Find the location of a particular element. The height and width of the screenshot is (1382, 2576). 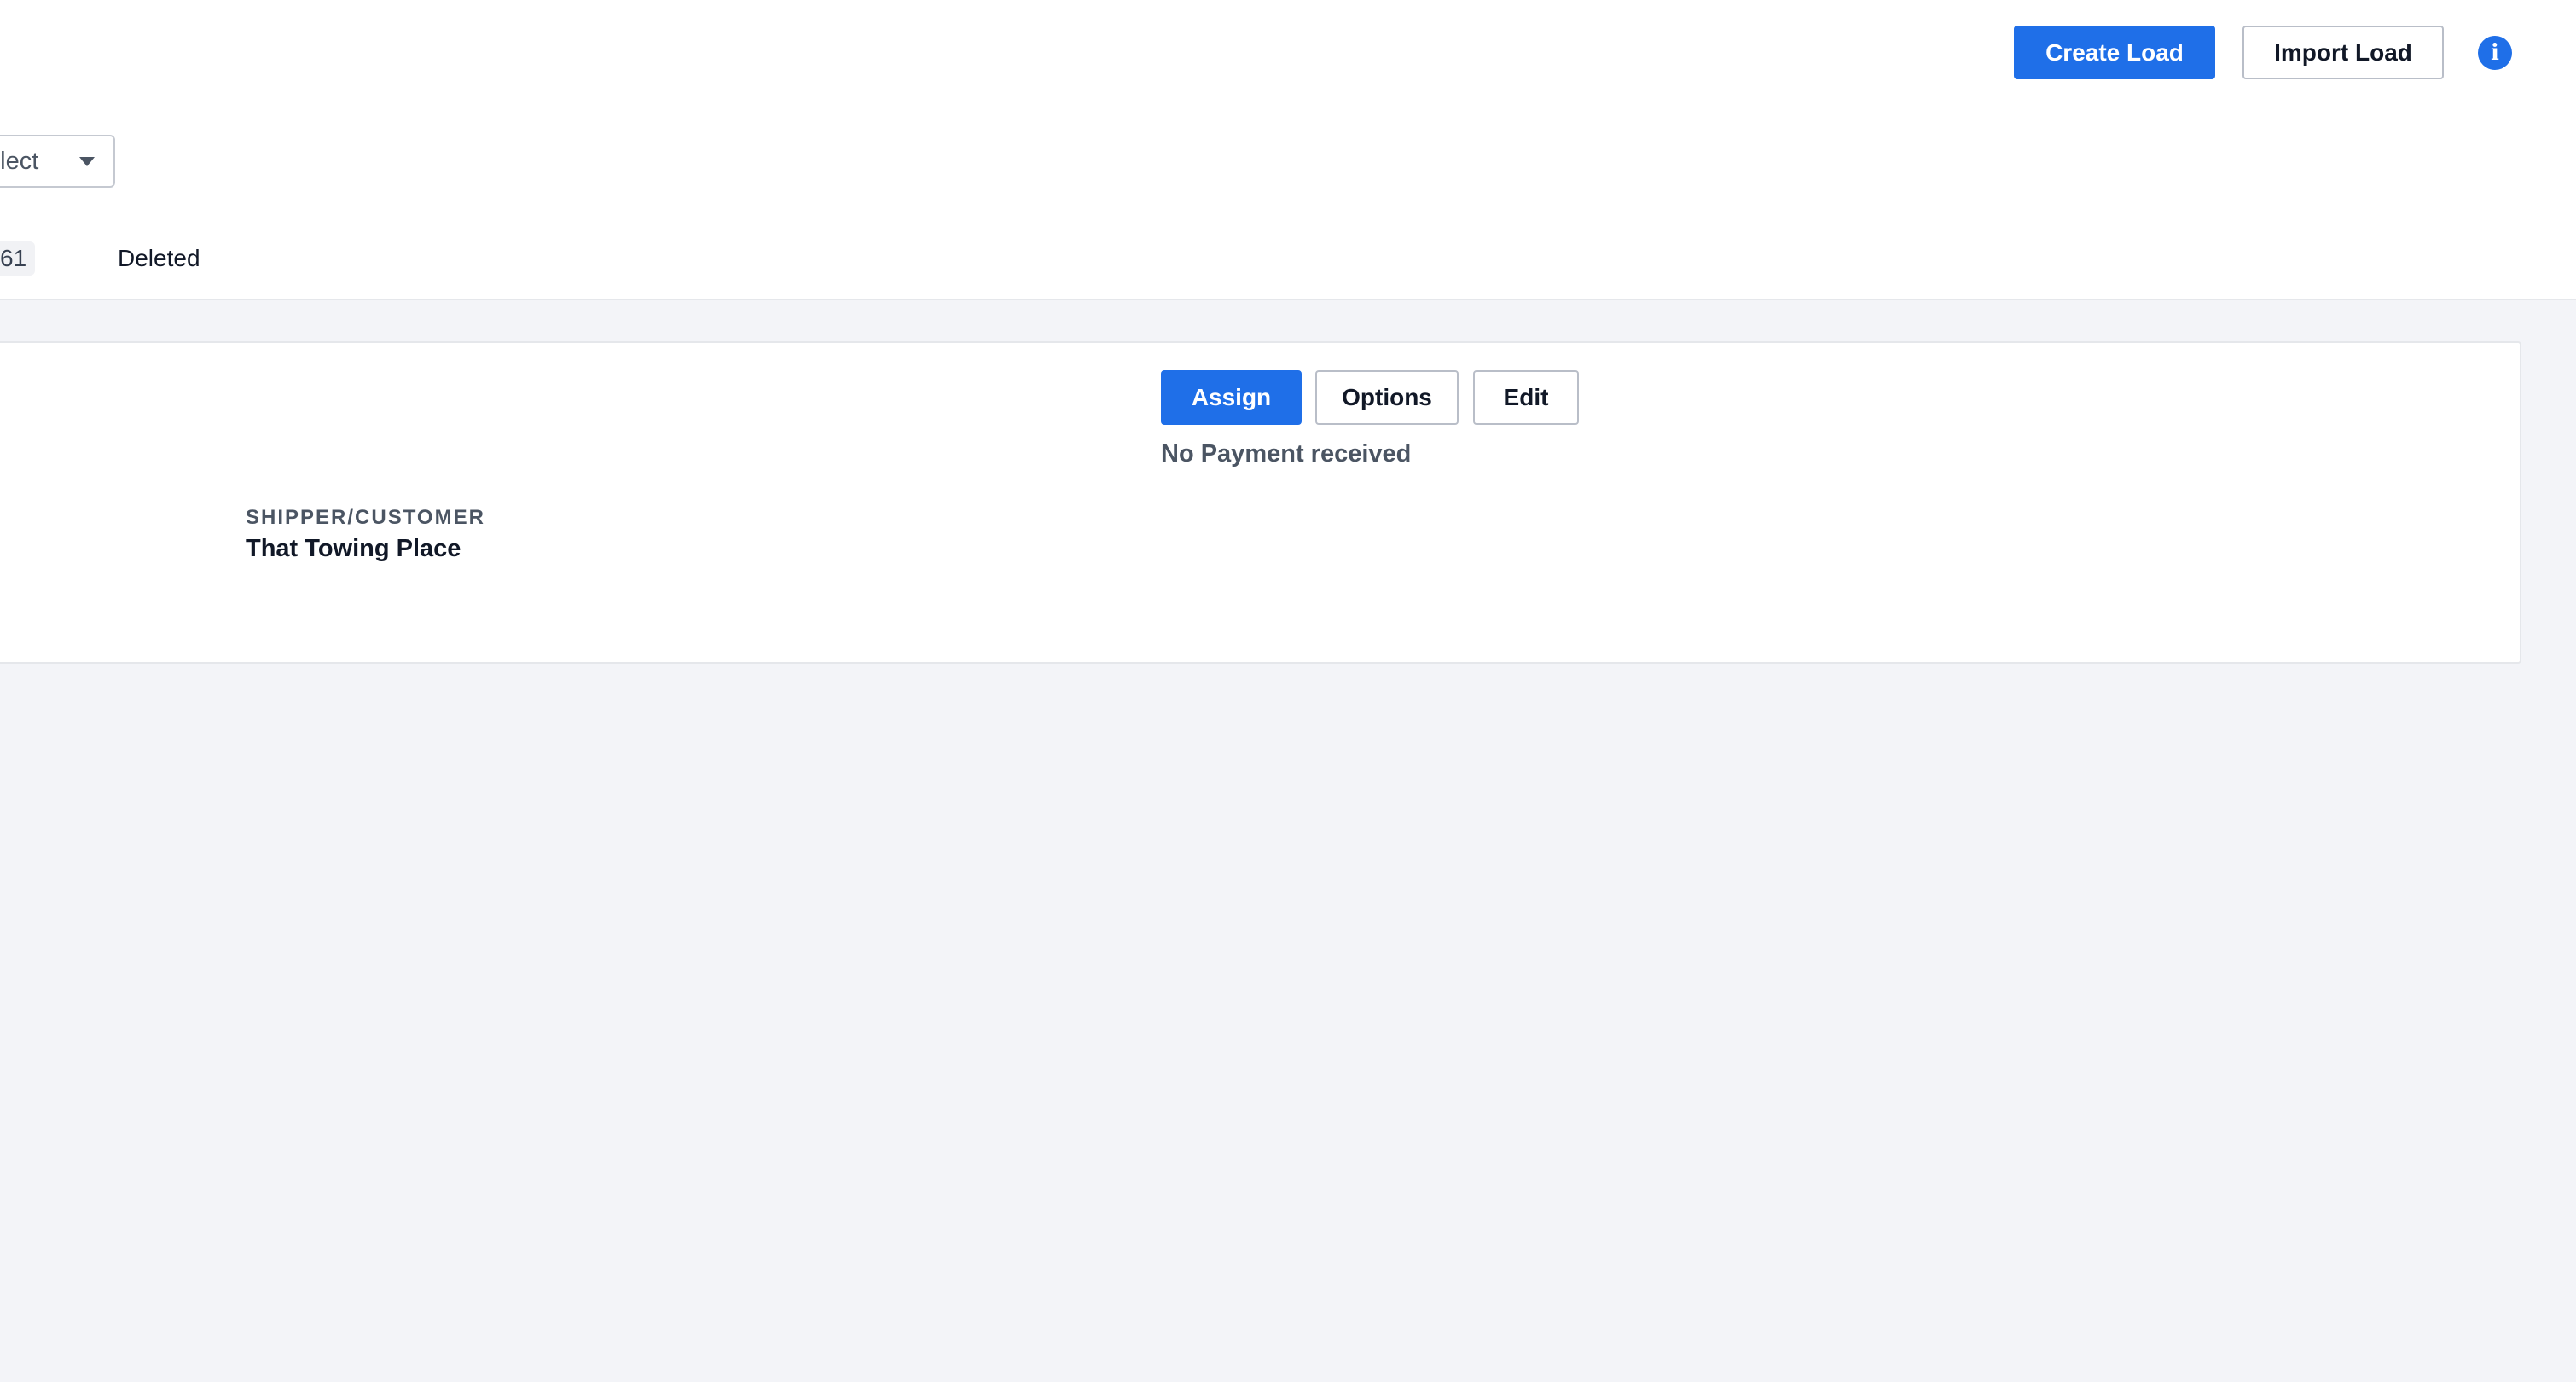

edit-button: Edit is located at coordinates (1526, 397).